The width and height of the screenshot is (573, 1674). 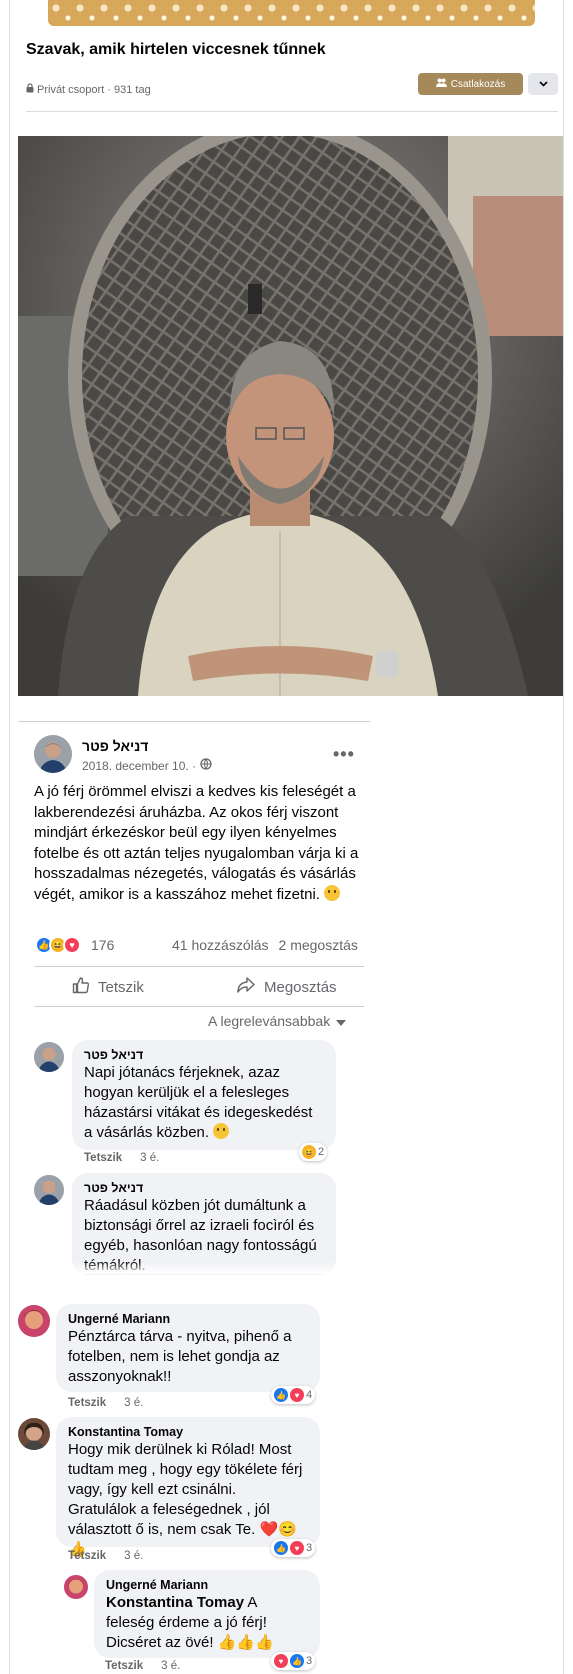 I want to click on group-people-icon, so click(x=441, y=84).